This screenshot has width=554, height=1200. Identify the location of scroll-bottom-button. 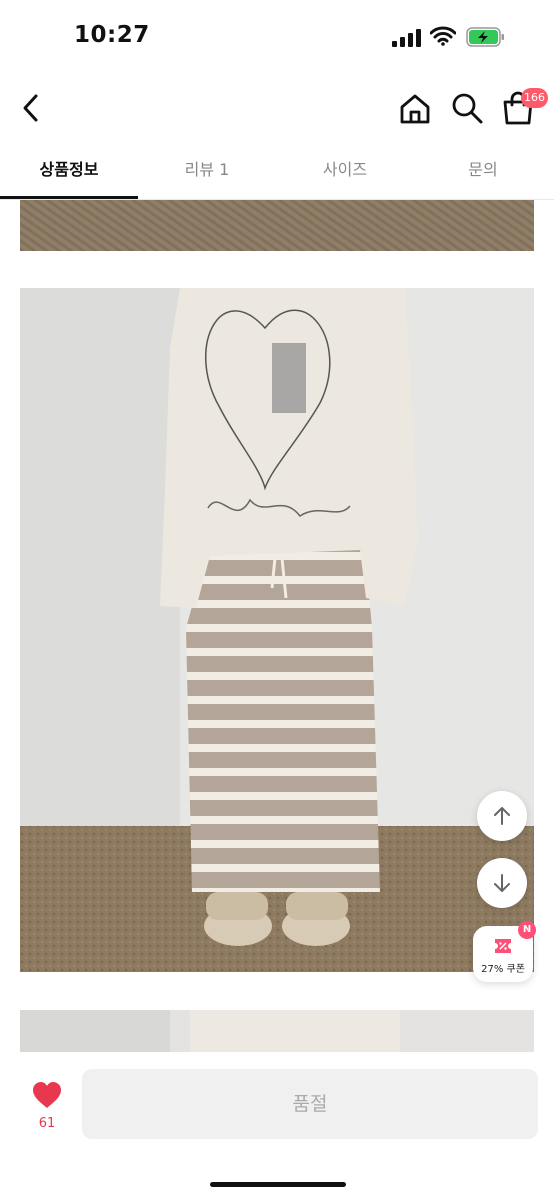
(502, 883).